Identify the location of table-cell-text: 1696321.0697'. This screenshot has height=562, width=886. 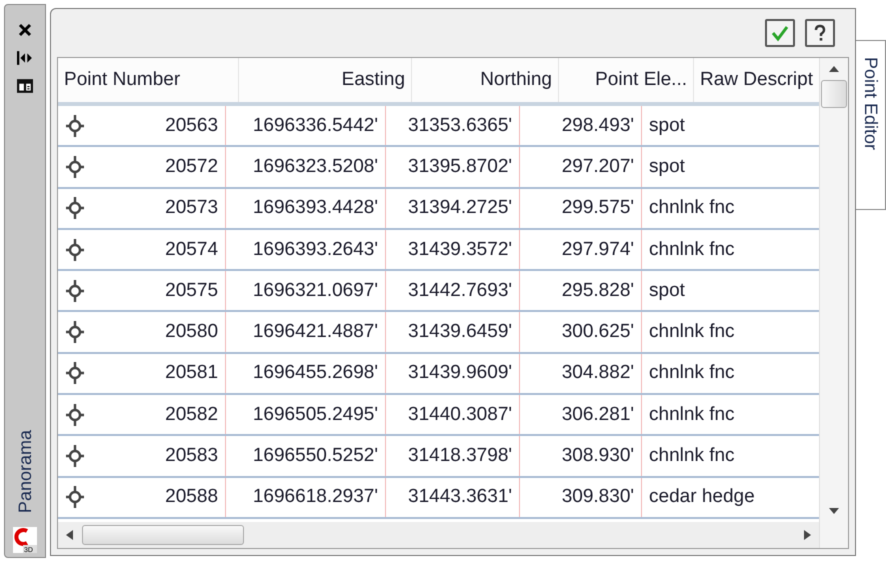
(315, 291).